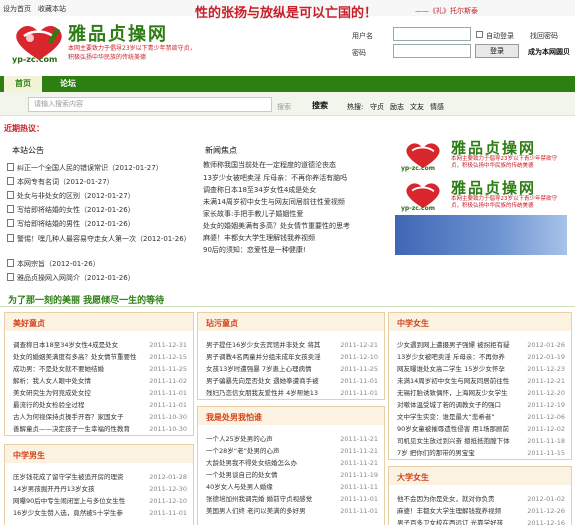 This screenshot has width=575, height=525. Describe the element at coordinates (292, 451) in the screenshot. I see `list-item: 一个28岁“老”处男的心声 2011-11-21` at that location.